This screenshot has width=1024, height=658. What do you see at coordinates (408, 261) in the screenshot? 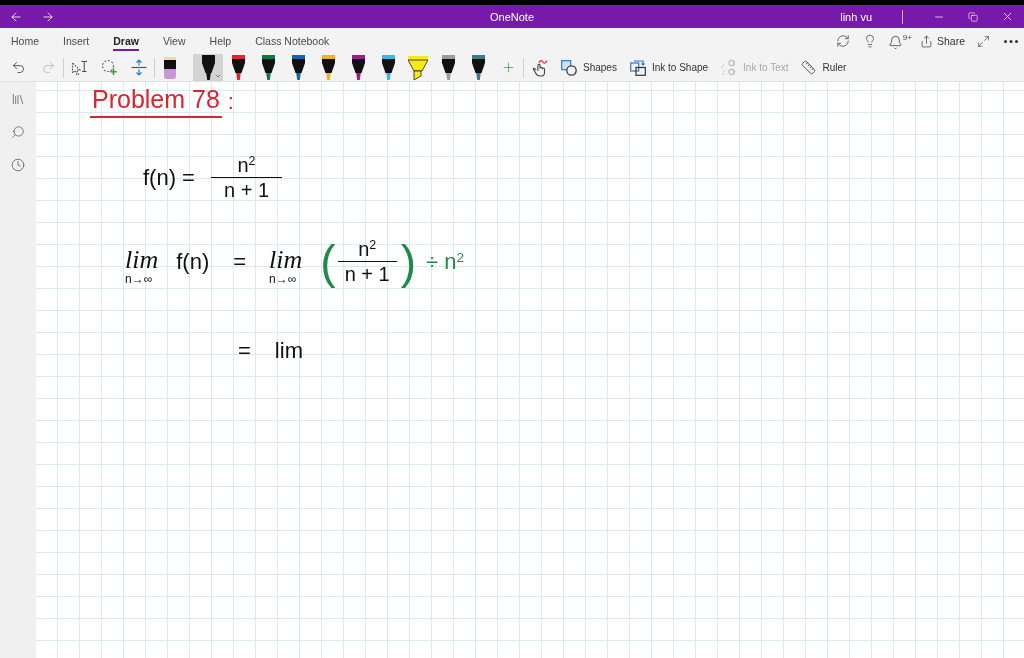
I see `parenthesis: )` at bounding box center [408, 261].